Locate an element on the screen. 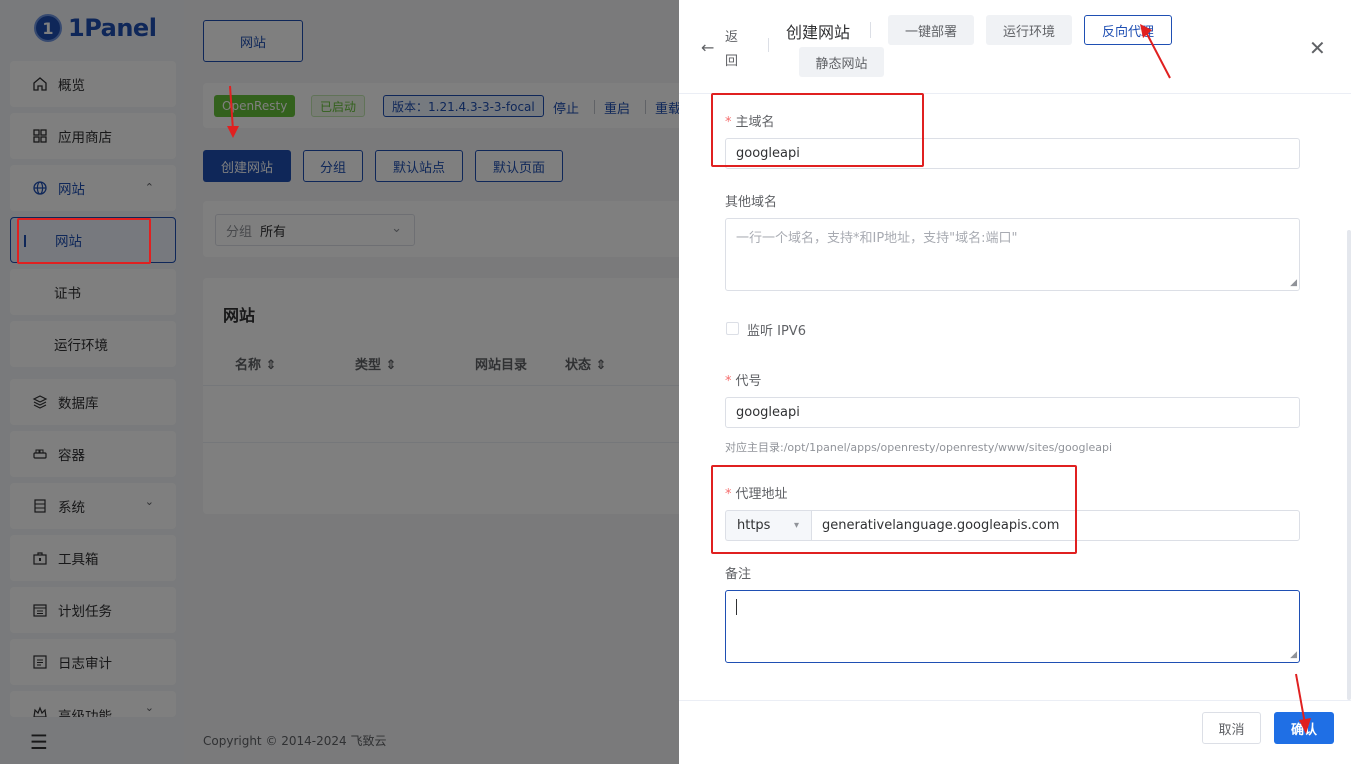  drawer-scrollbar is located at coordinates (1349, 465).